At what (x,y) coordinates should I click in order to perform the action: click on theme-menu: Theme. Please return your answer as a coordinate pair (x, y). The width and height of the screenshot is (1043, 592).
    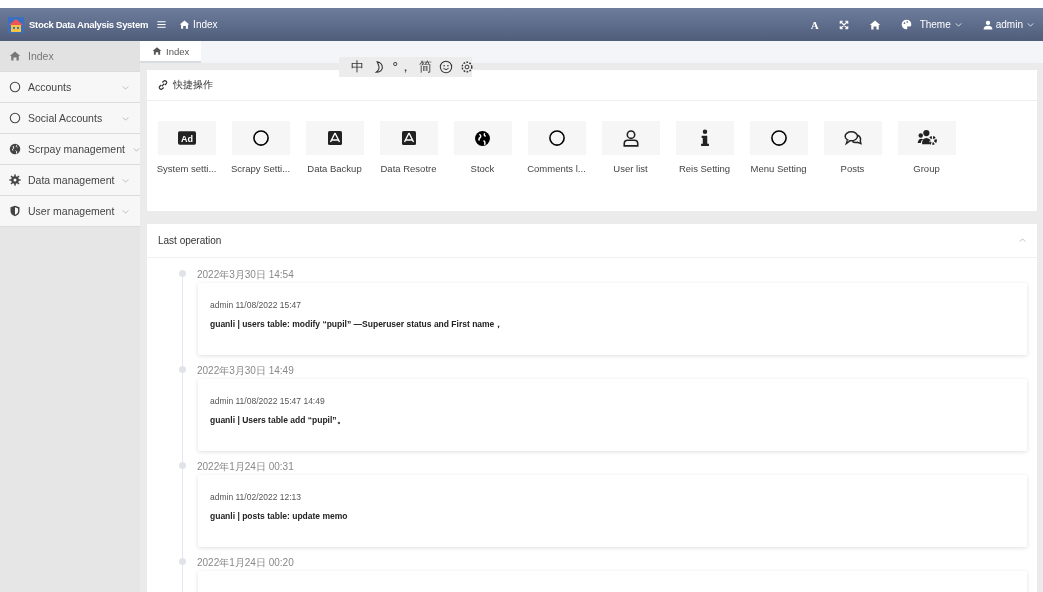
    Looking at the image, I should click on (931, 24).